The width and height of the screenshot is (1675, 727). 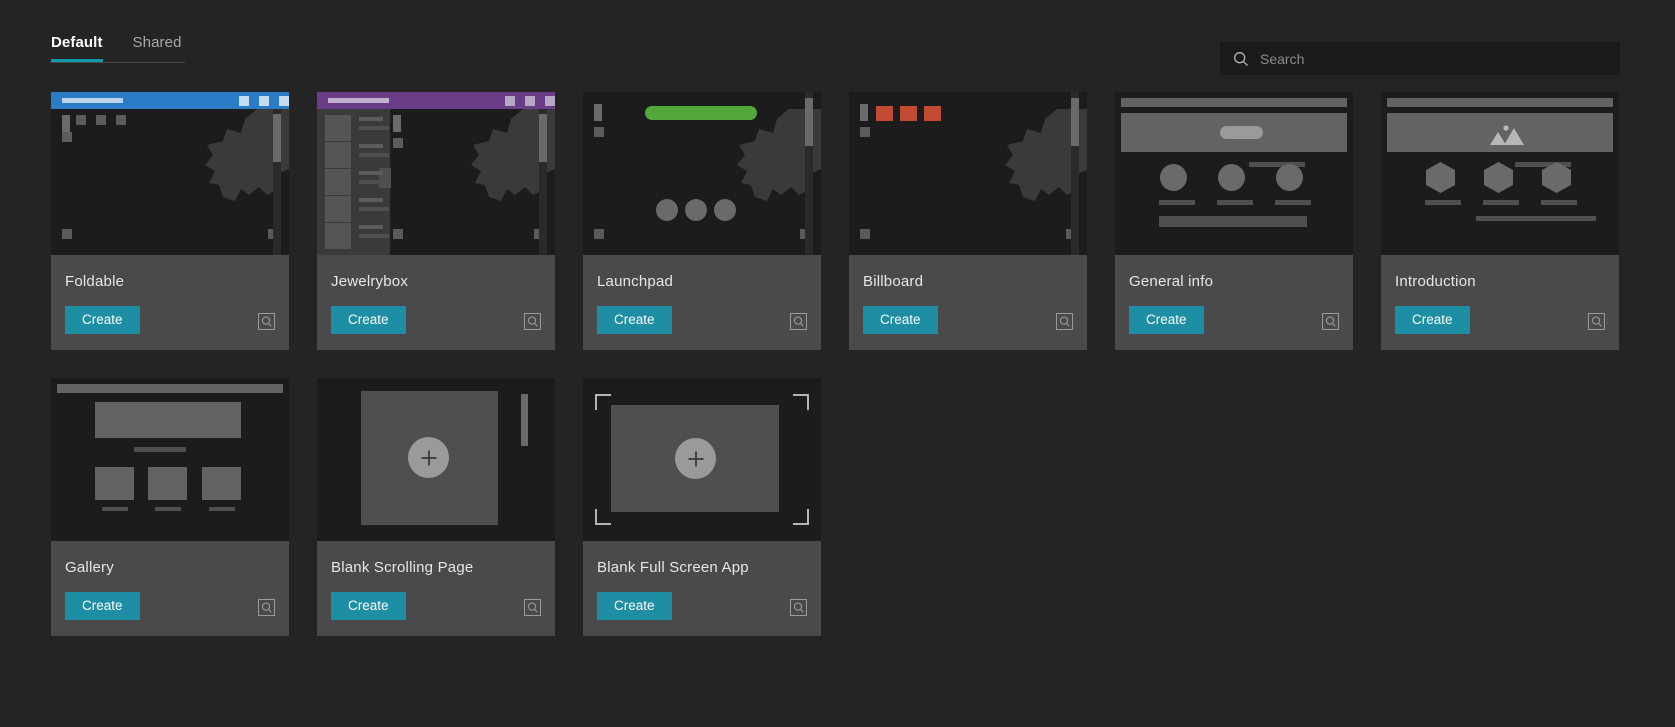 I want to click on tab-default: Default, so click(x=77, y=48).